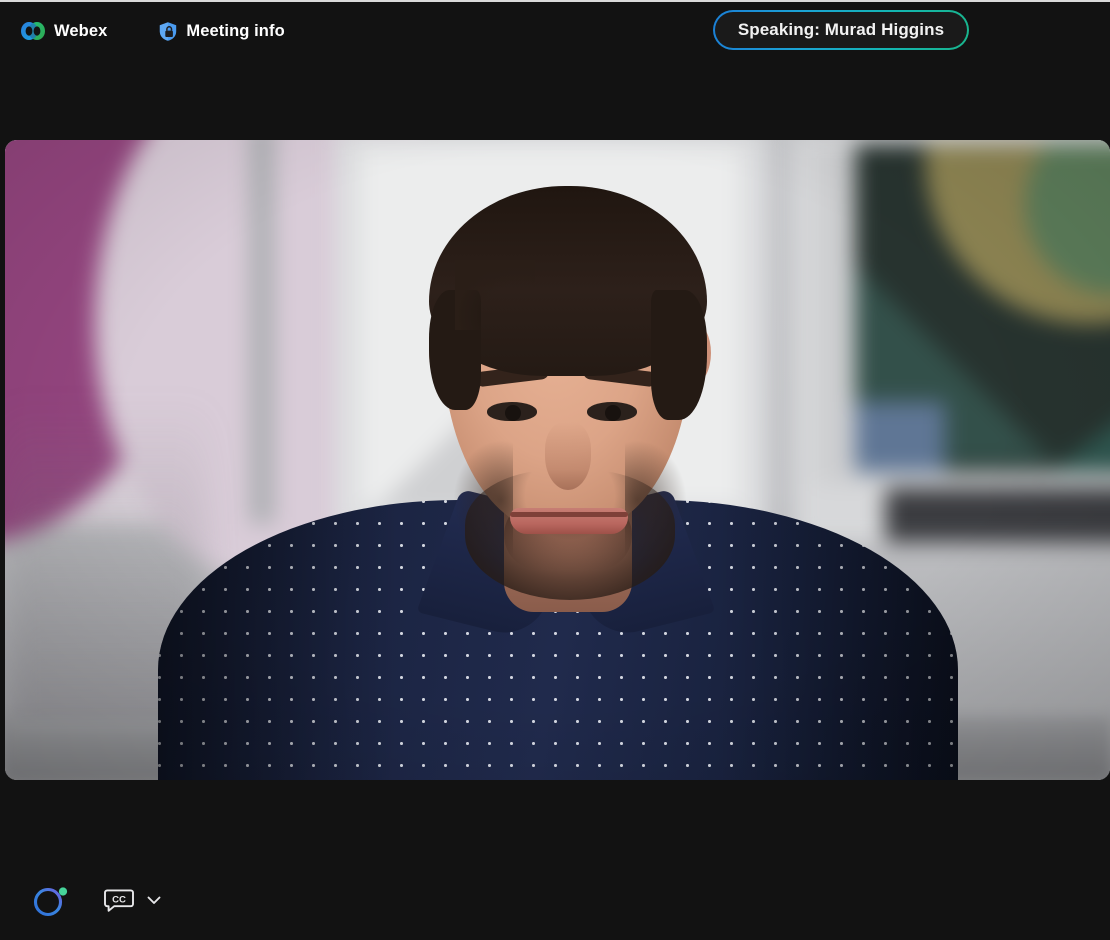 The width and height of the screenshot is (1110, 940). What do you see at coordinates (33, 31) in the screenshot?
I see `webex-logo-icon` at bounding box center [33, 31].